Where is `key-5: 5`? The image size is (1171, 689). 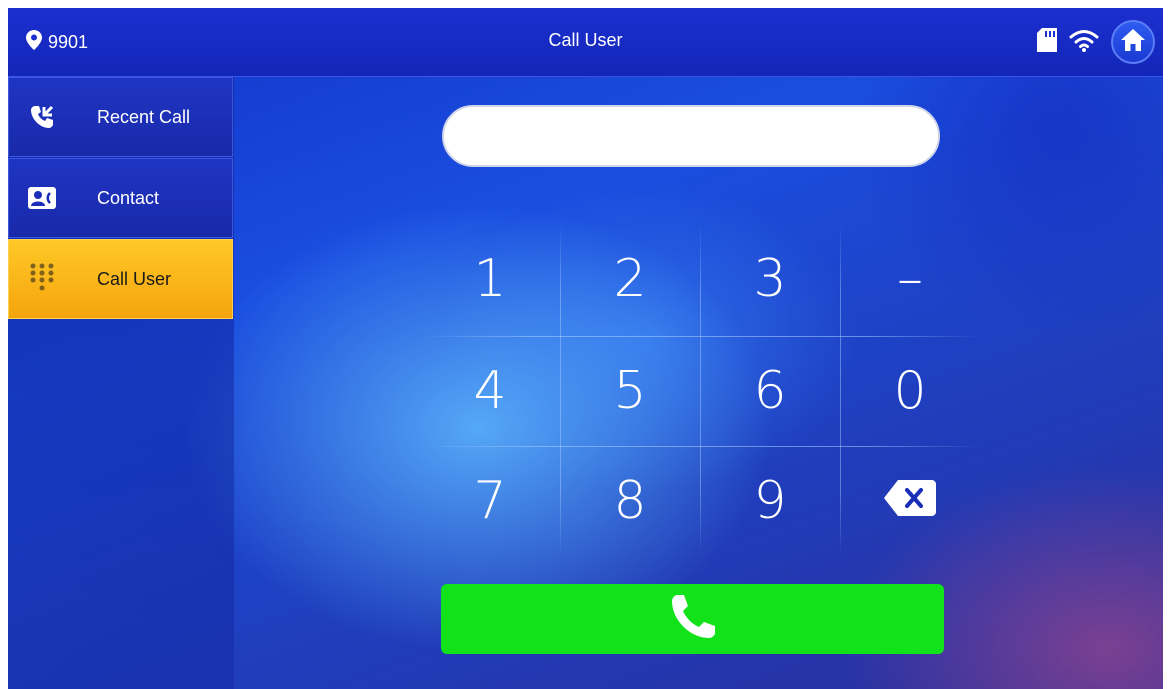
key-5: 5 is located at coordinates (630, 391).